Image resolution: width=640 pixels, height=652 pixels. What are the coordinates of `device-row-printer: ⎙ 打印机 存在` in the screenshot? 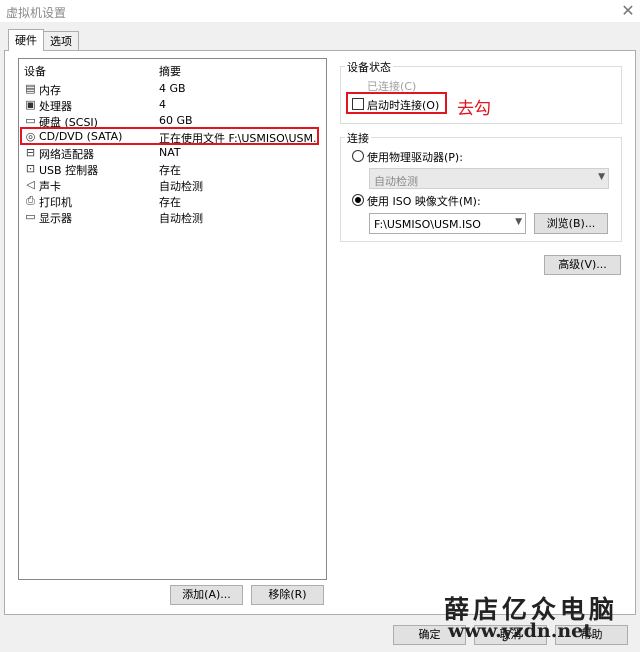 It's located at (172, 201).